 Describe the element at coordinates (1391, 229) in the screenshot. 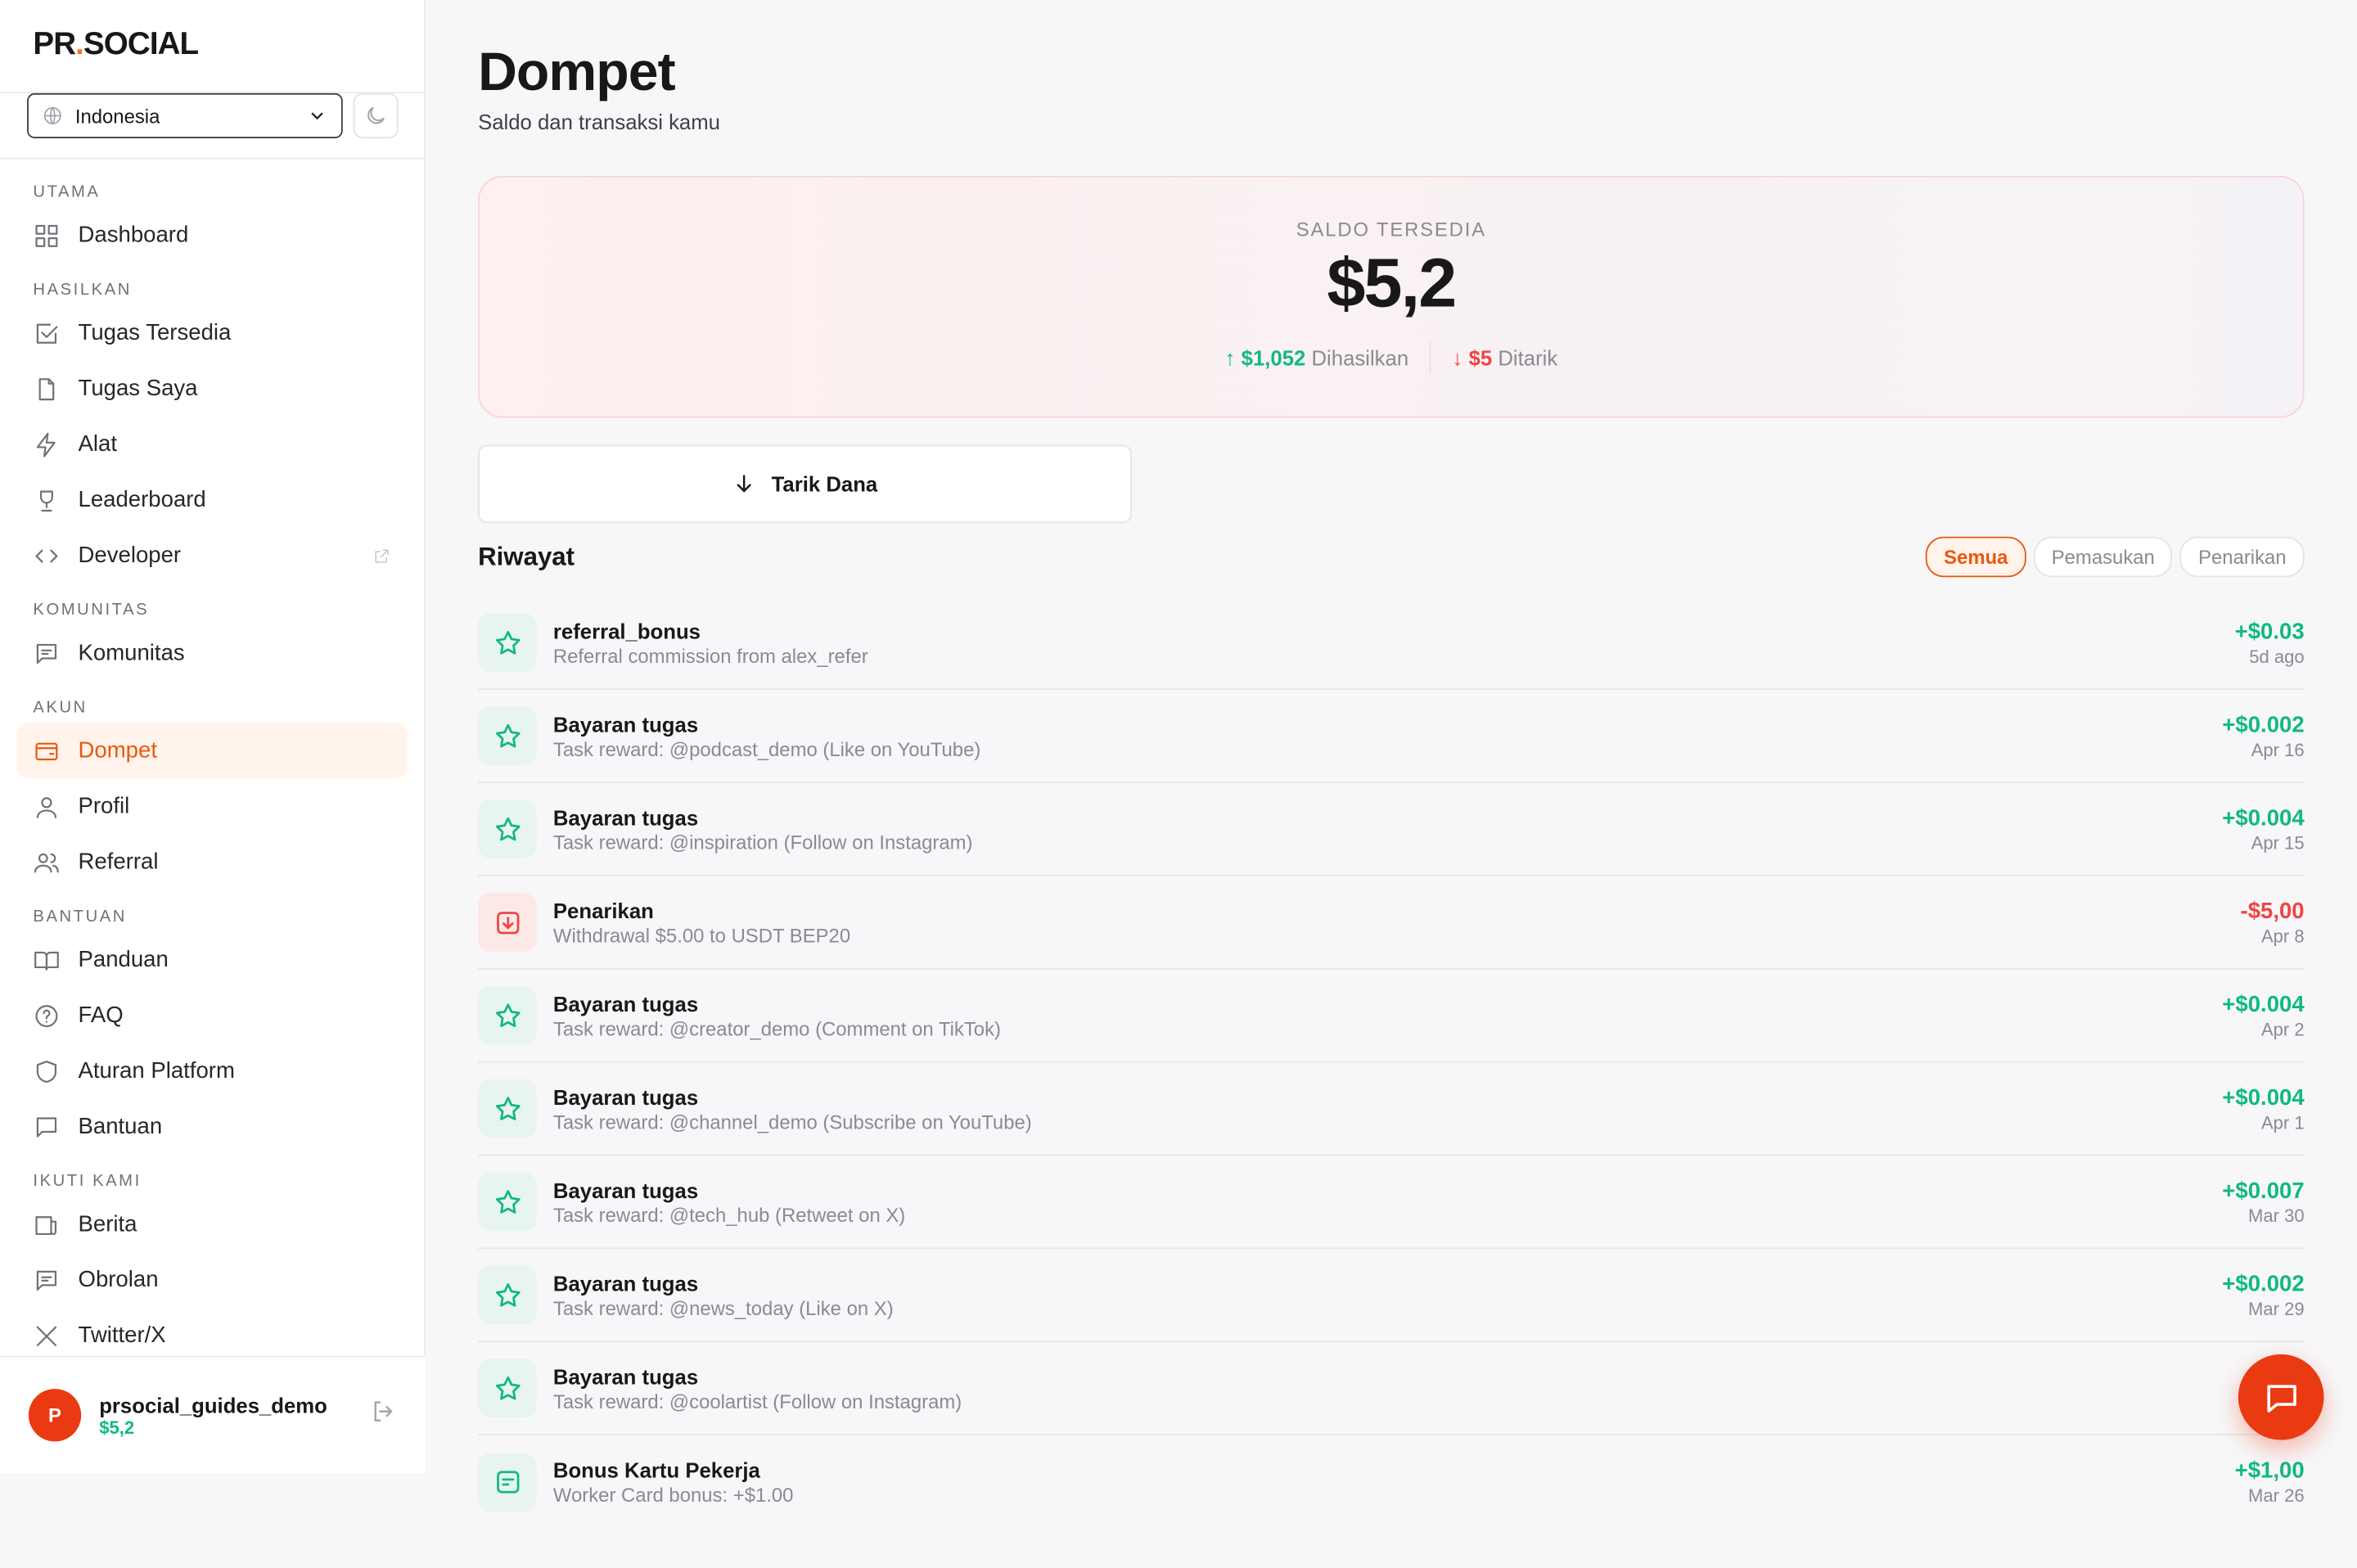

I see `balance-label: SALDO TERSEDIA` at that location.